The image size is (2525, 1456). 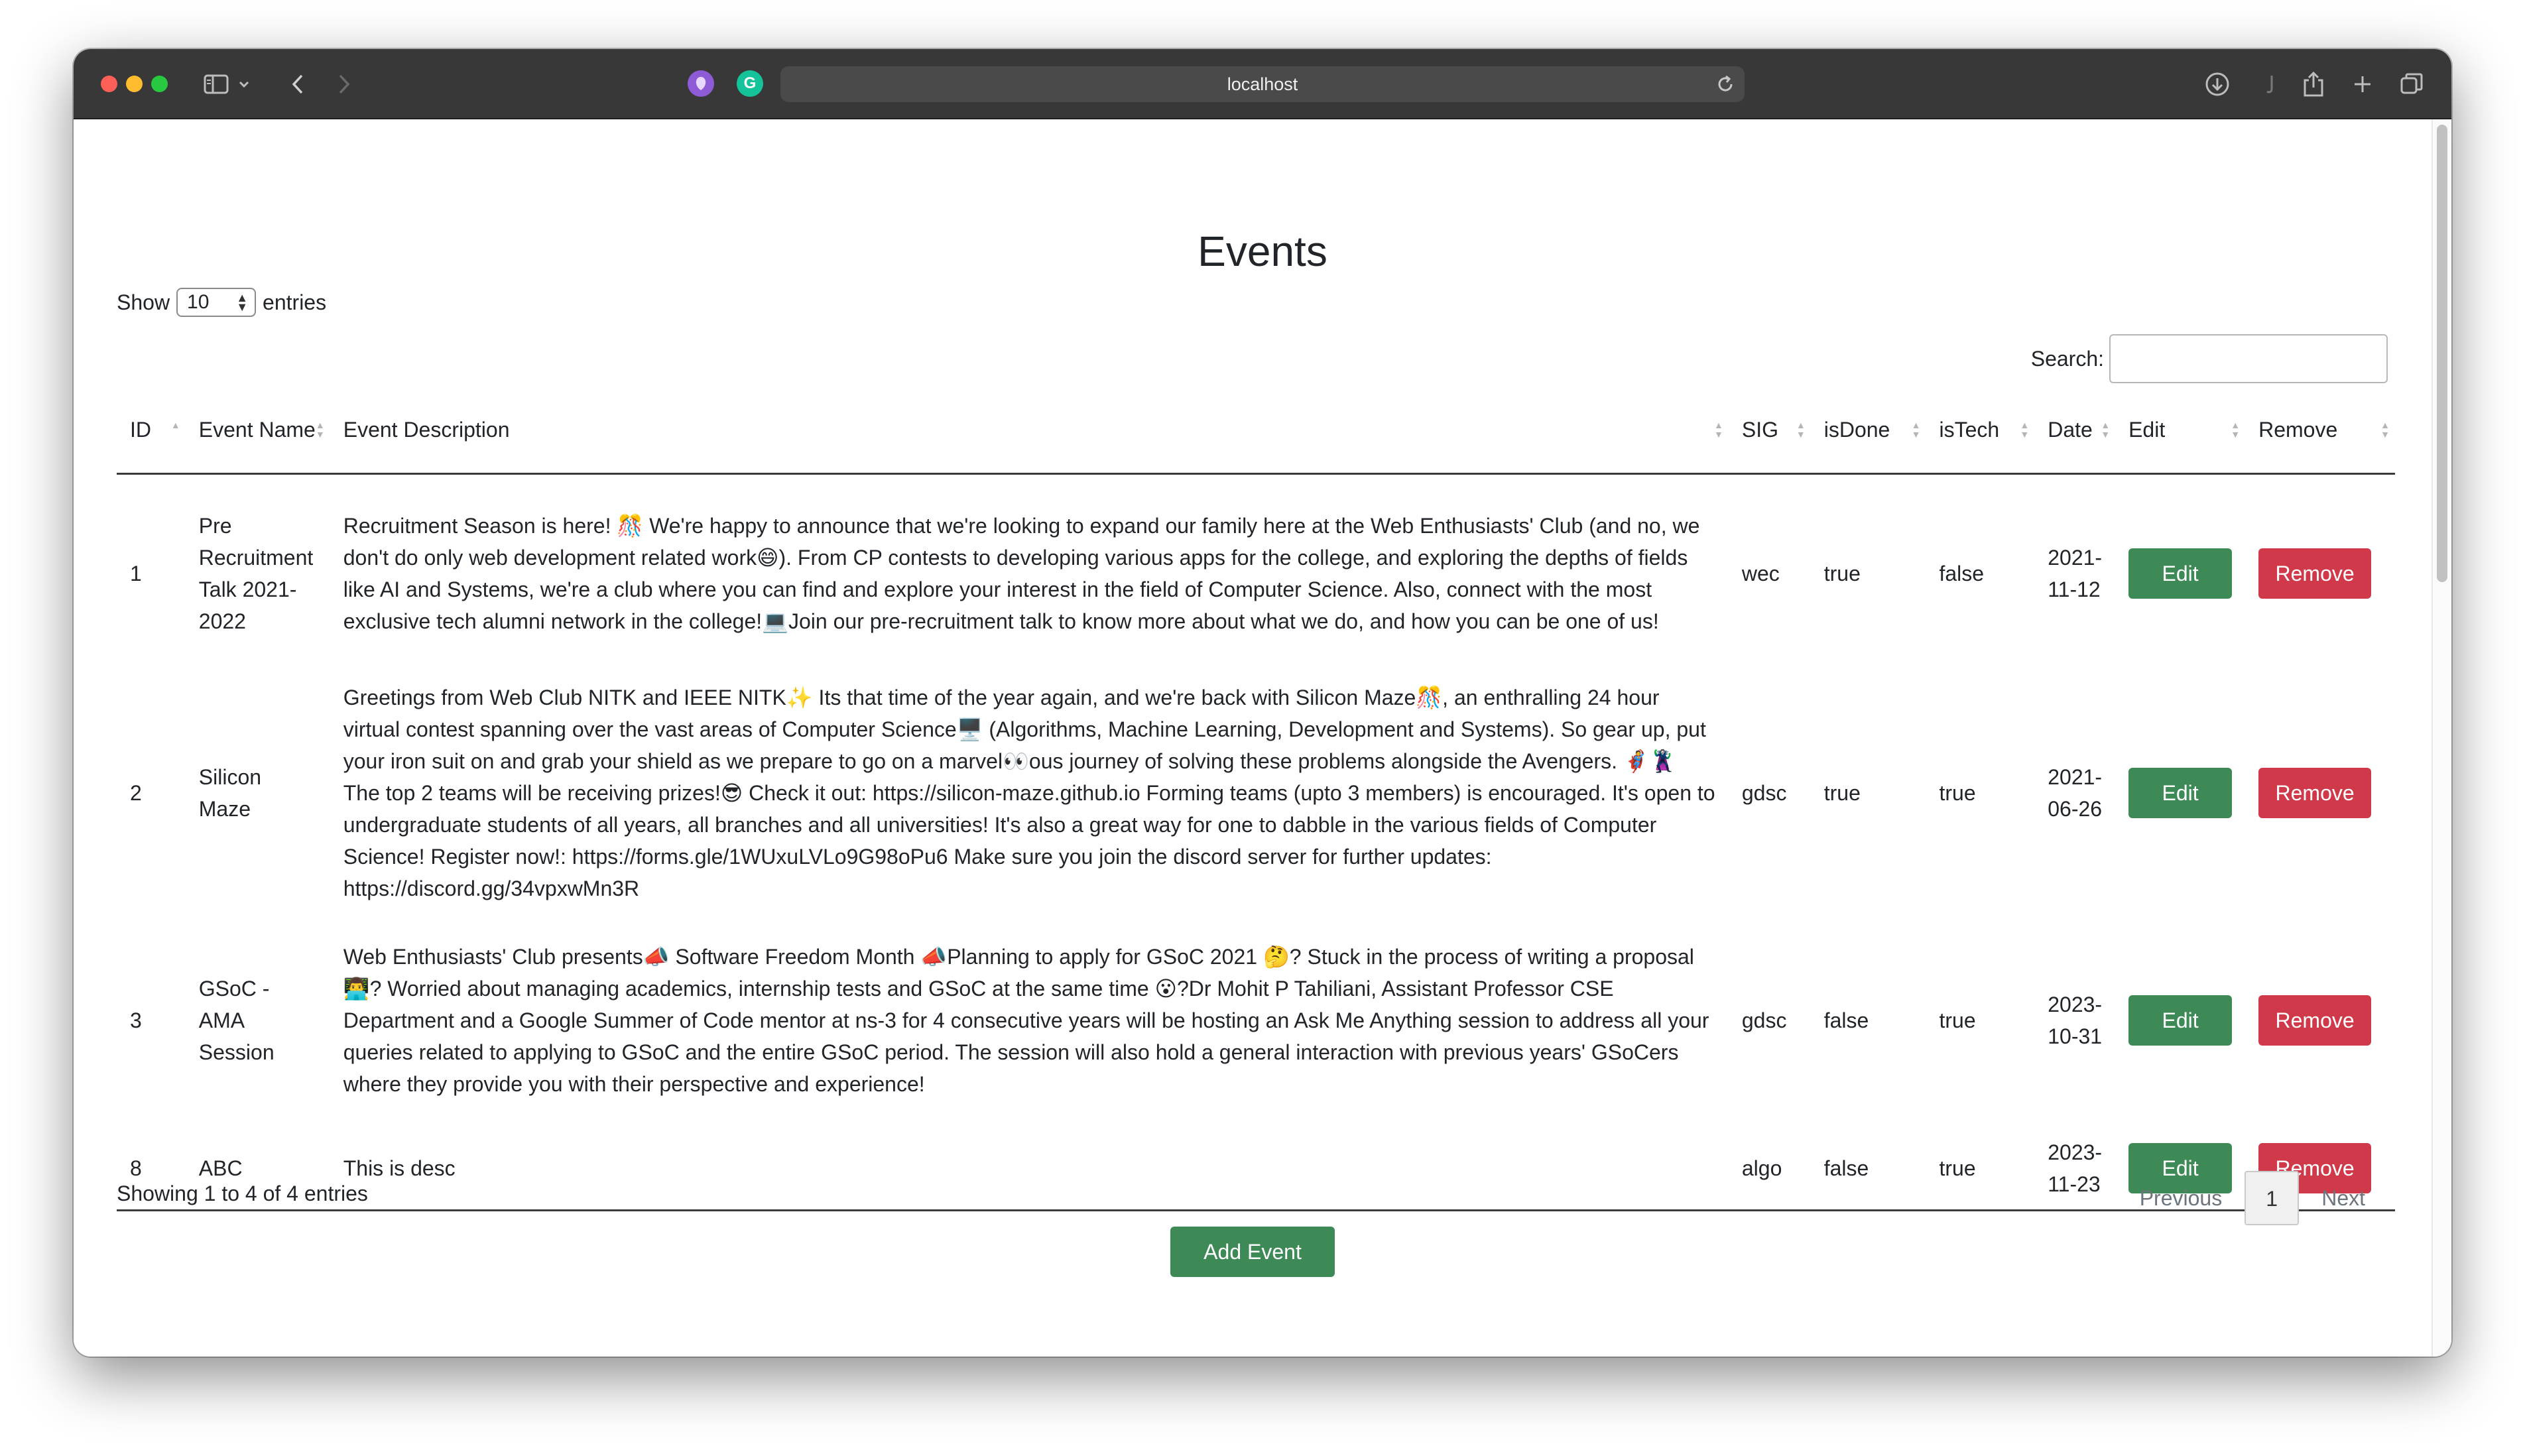 What do you see at coordinates (2075, 573) in the screenshot?
I see `cell-date: 2021-11-12` at bounding box center [2075, 573].